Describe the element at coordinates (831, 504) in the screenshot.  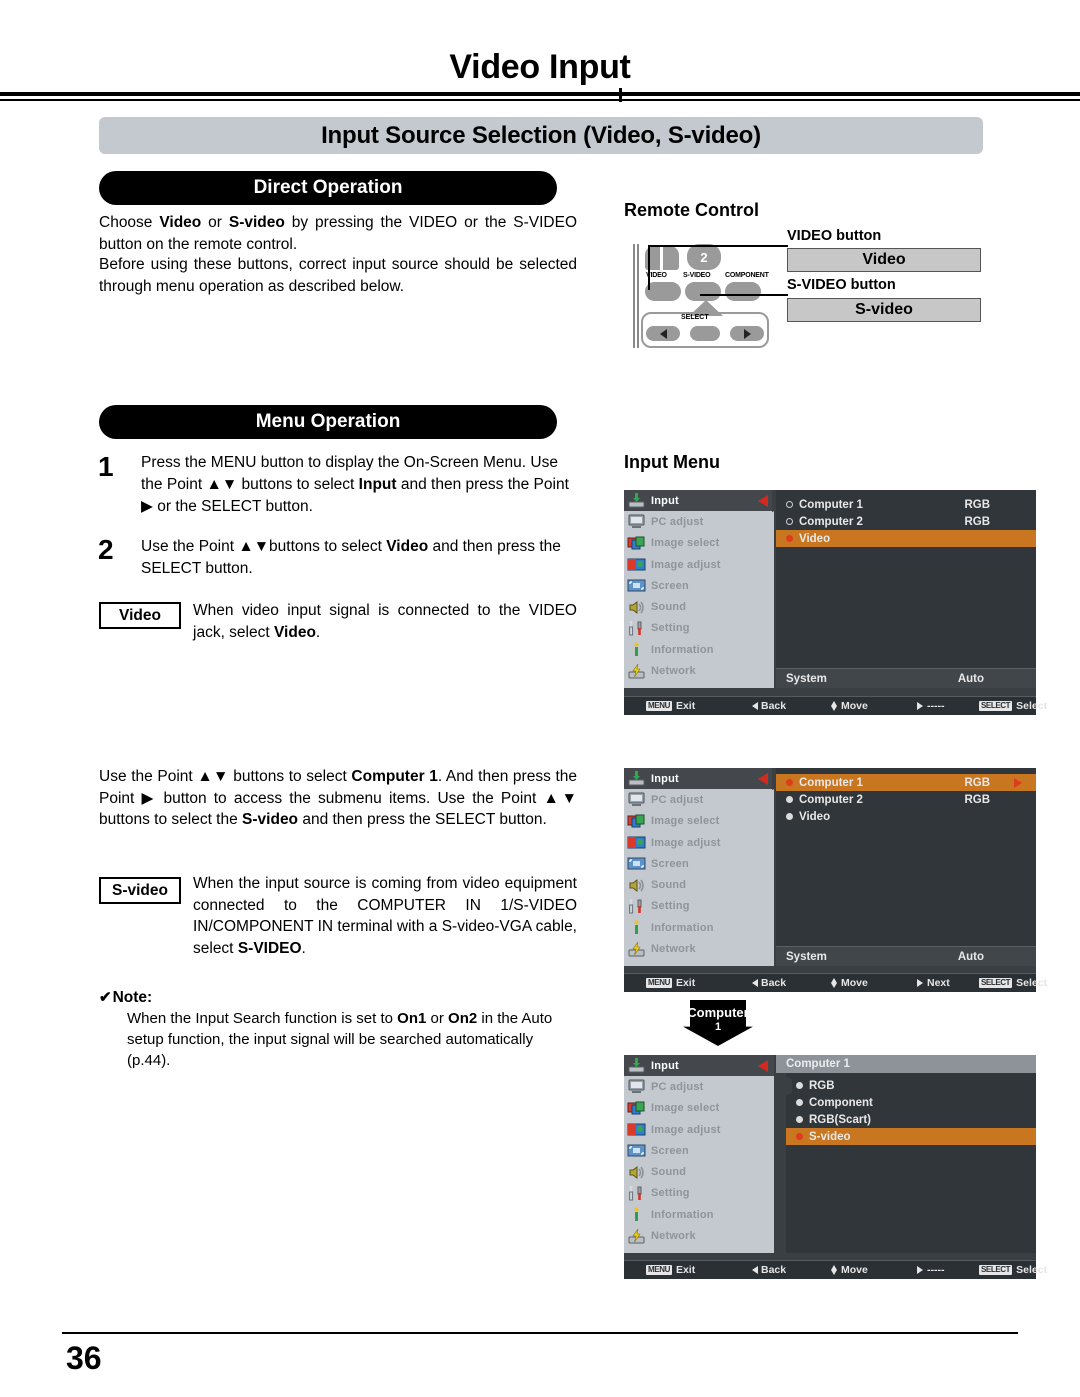
I see `osd-option-label: Computer 1` at that location.